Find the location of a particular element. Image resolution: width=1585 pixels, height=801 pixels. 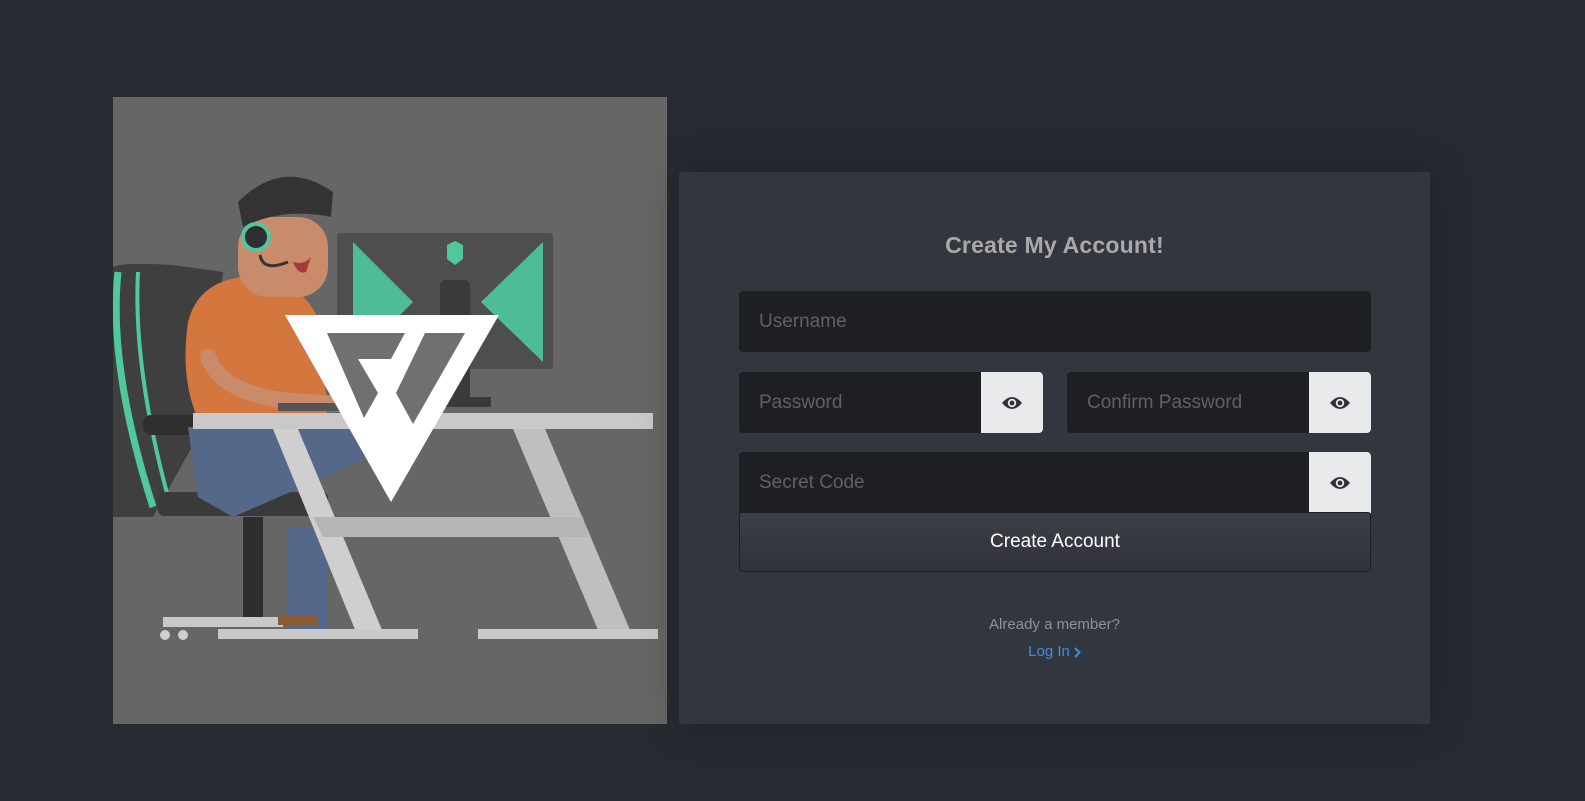

login-link: Log In is located at coordinates (1054, 651).